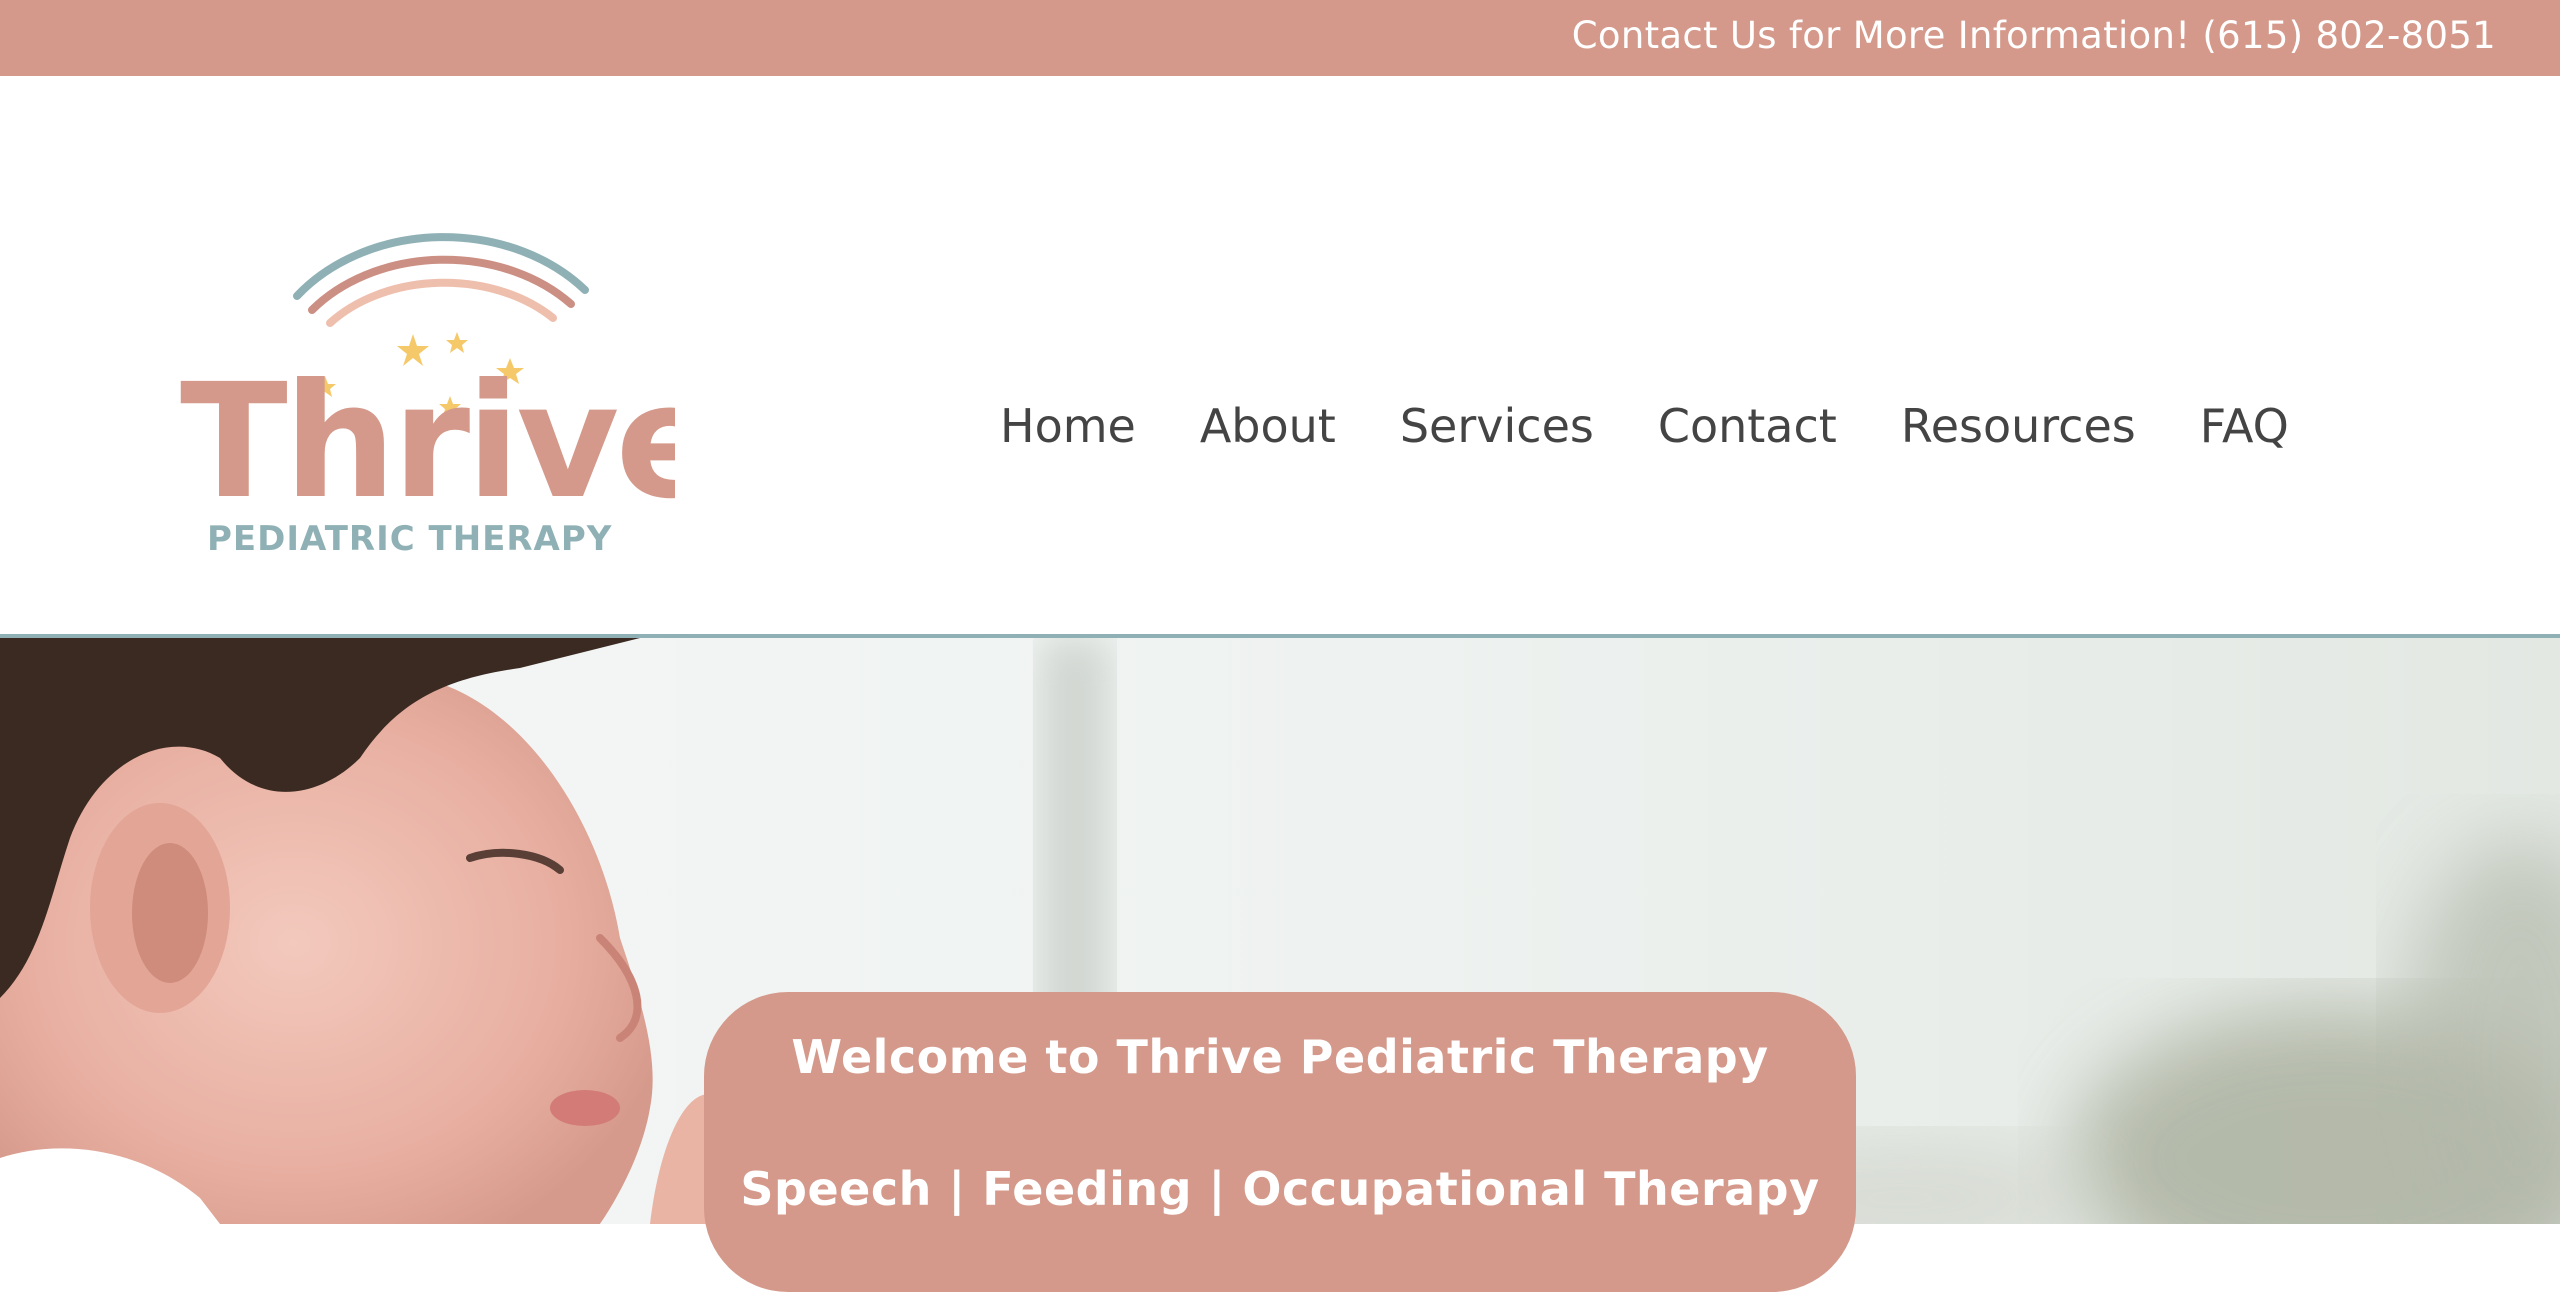  I want to click on welcome-title: Welcome to Thrive Pediatric Therapy, so click(1280, 1057).